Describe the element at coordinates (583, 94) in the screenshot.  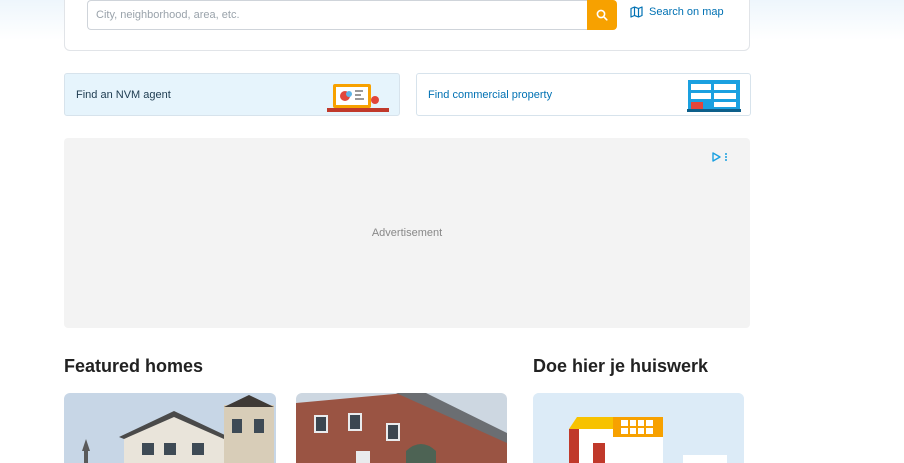
I see `find-commercial-property-tile: Find commercial property` at that location.